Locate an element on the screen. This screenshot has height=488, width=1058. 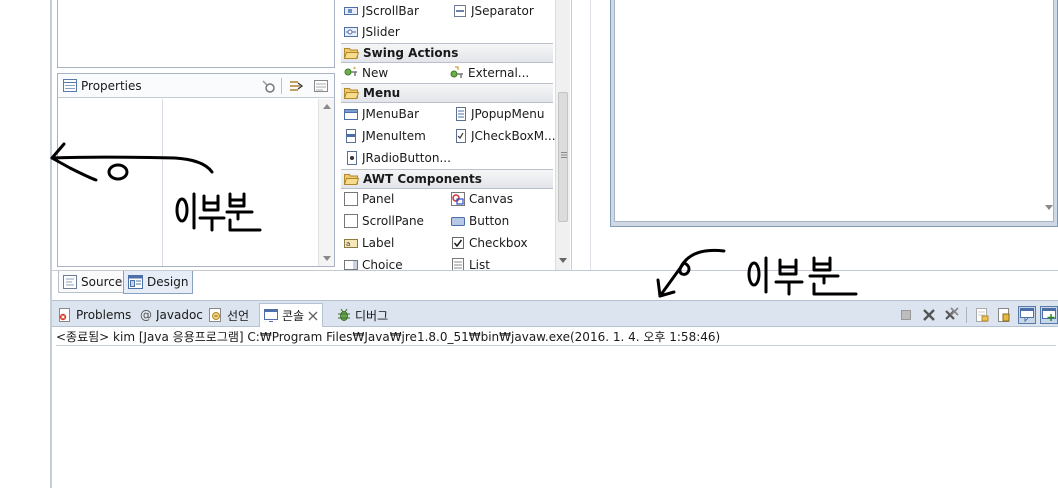
display-selected-console-button is located at coordinates (1027, 315).